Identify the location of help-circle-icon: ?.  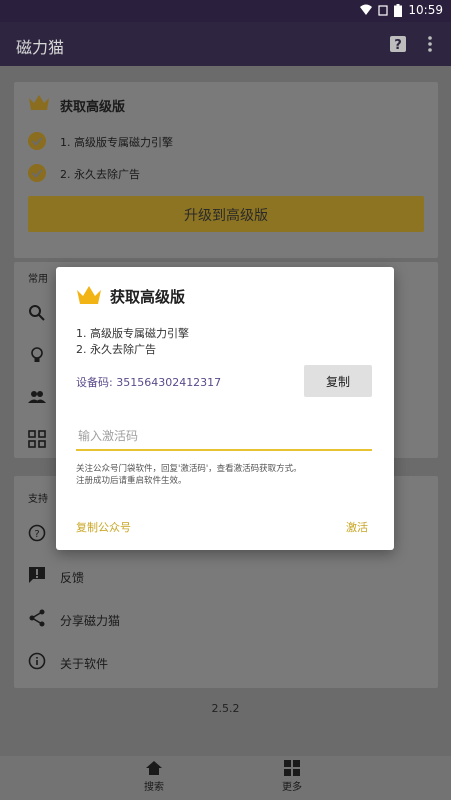
(37, 533).